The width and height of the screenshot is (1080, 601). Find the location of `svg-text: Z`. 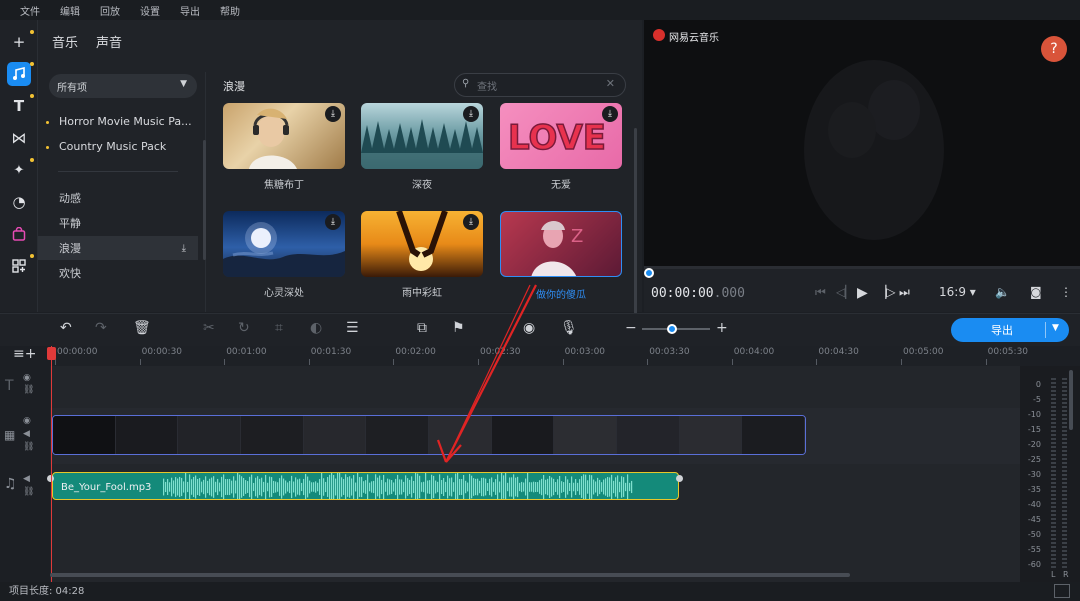

svg-text: Z is located at coordinates (577, 236).